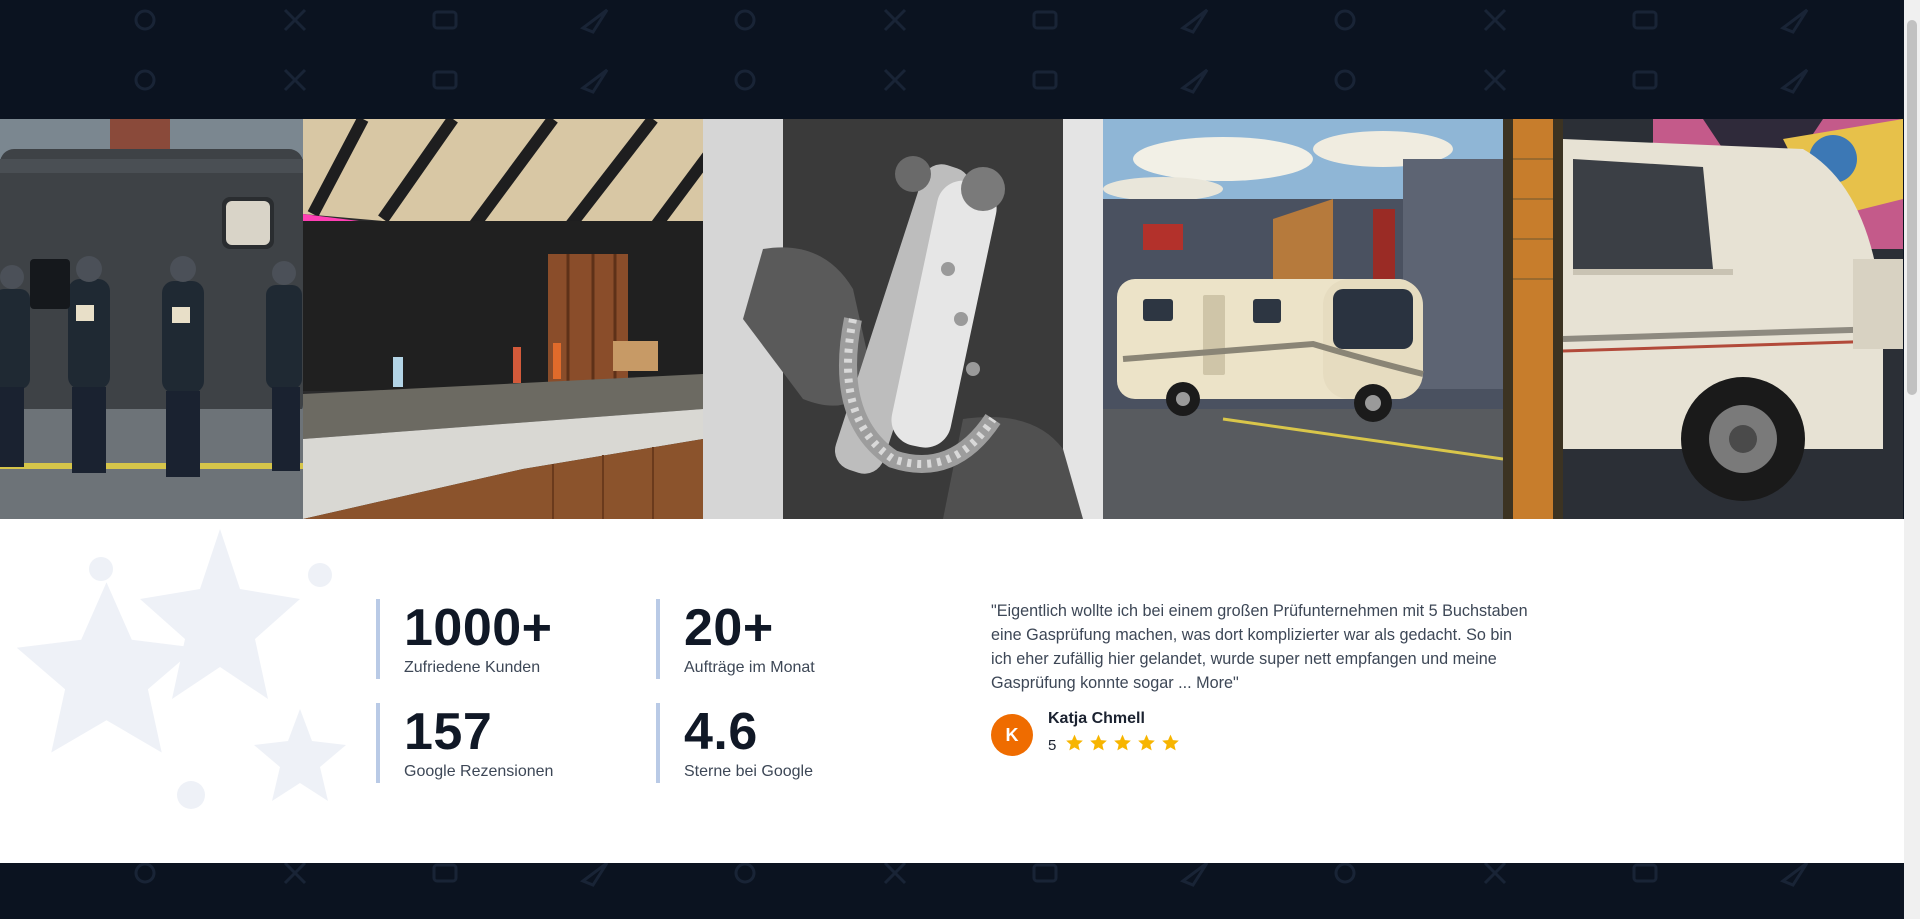 This screenshot has height=919, width=1920. I want to click on stat-monthly-orders: 20+ Aufträge im Monat, so click(781, 639).